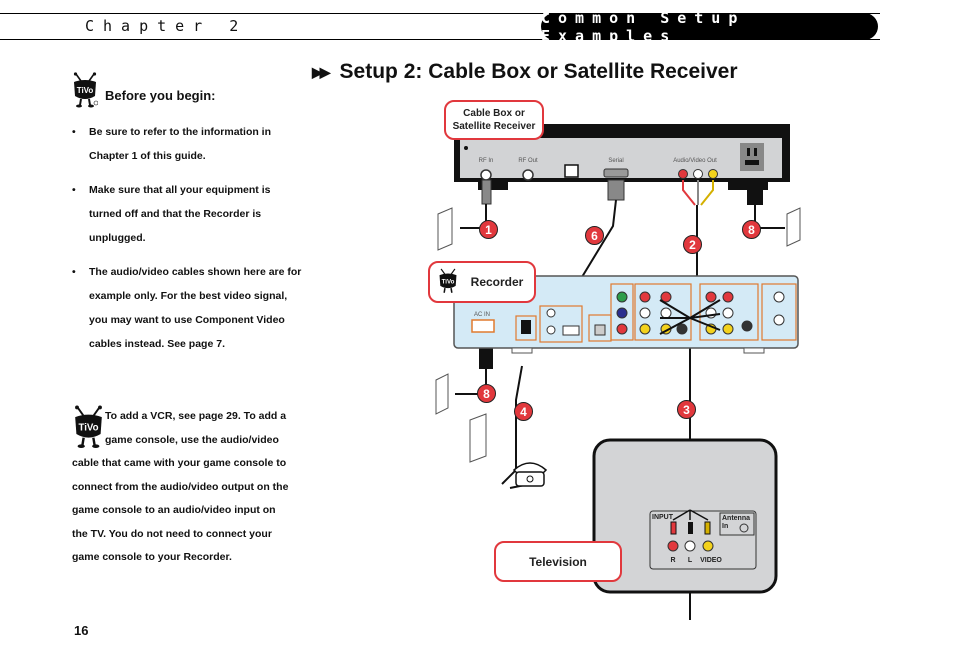 Image resolution: width=954 pixels, height=663 pixels. Describe the element at coordinates (736, 518) in the screenshot. I see `tv-antenna-label: Antenna` at that location.